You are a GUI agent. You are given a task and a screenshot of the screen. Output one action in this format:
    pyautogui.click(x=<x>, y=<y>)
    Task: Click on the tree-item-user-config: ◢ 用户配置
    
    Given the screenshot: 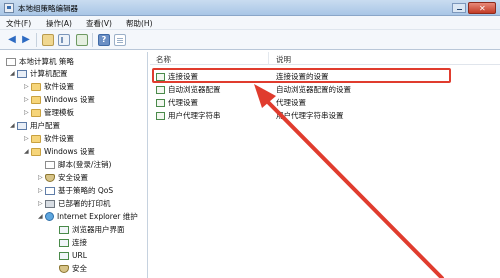 What is the action you would take?
    pyautogui.click(x=35, y=126)
    